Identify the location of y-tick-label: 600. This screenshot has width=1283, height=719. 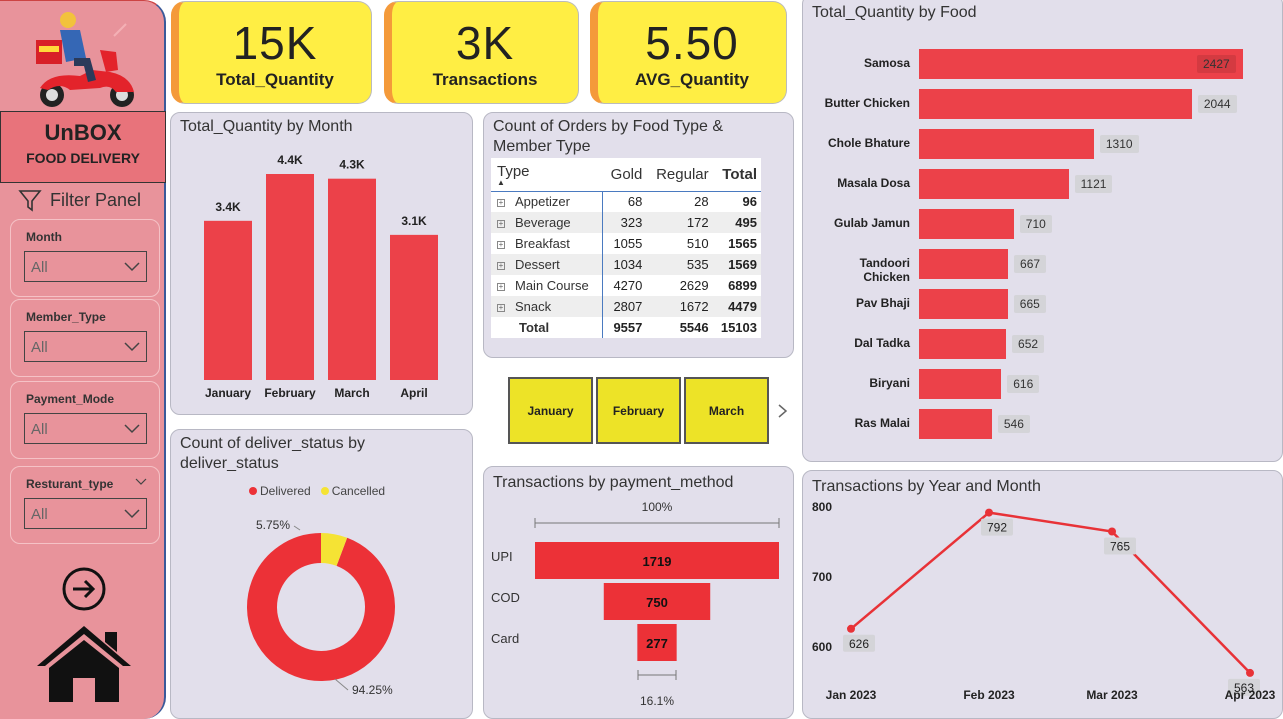
(822, 647).